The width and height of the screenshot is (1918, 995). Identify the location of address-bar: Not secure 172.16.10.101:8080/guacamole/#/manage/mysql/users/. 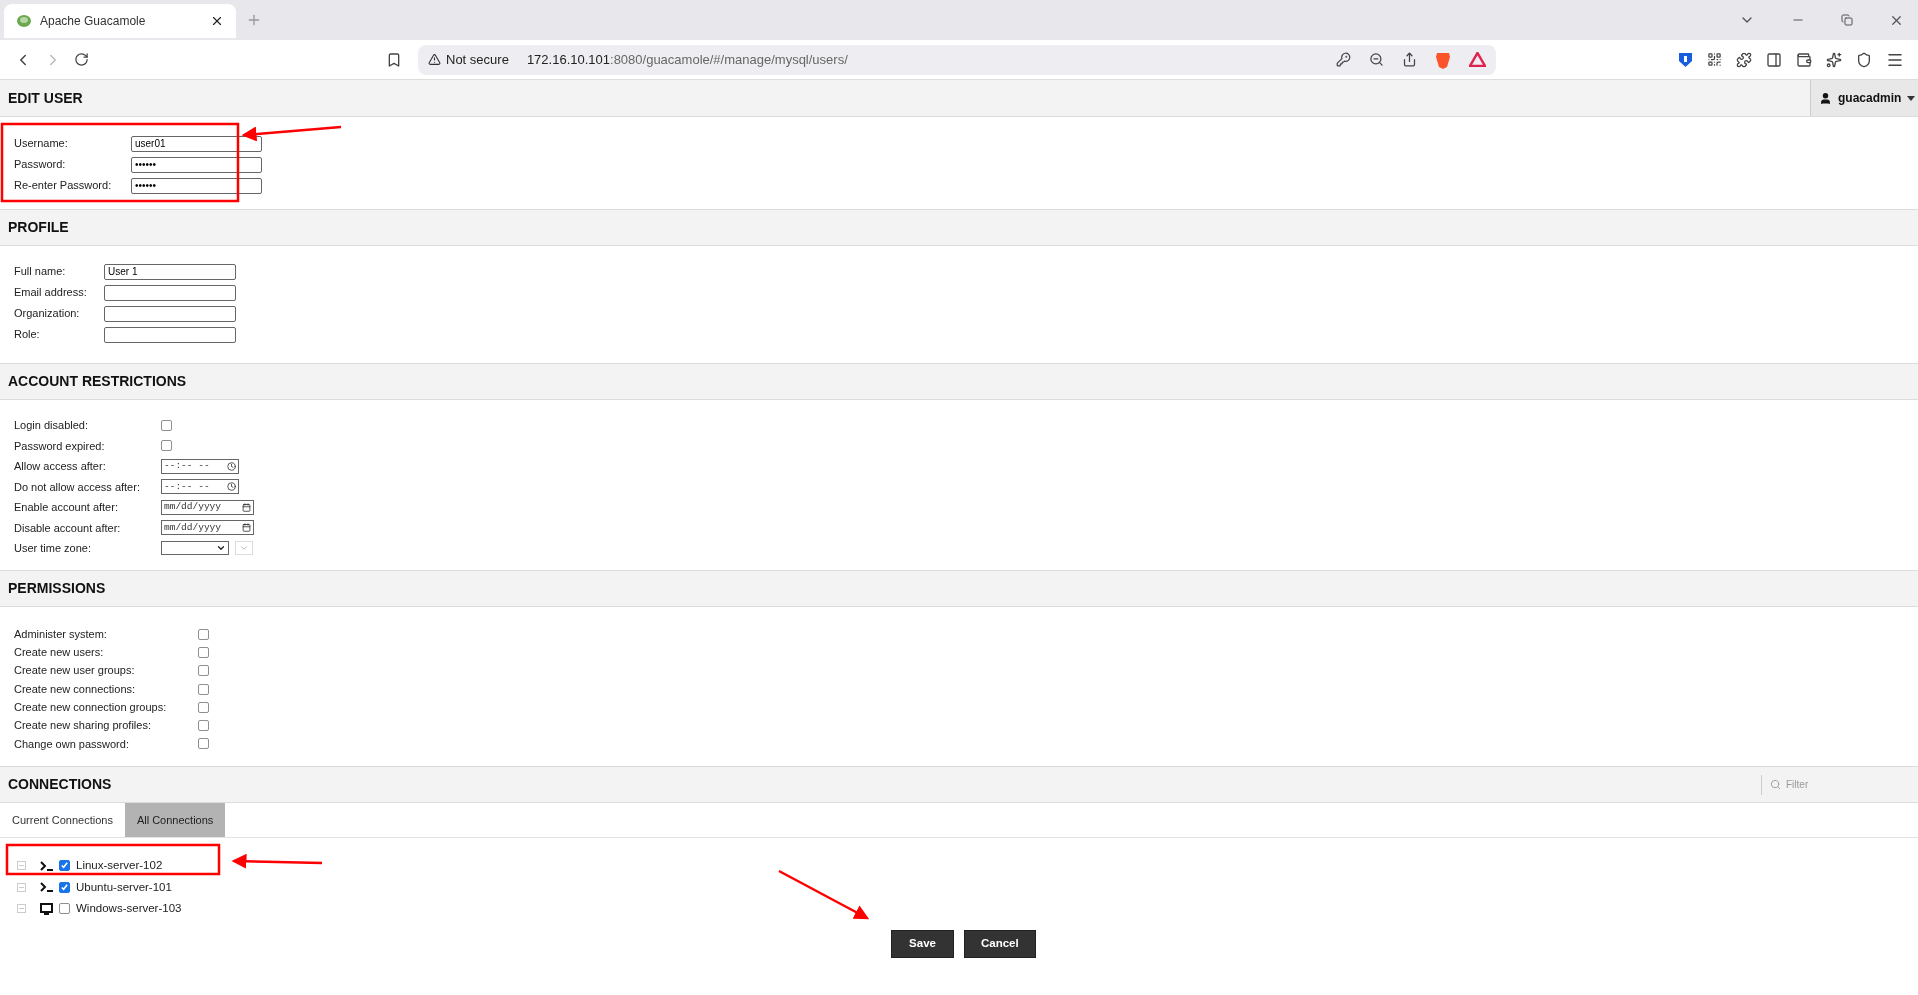
(957, 59).